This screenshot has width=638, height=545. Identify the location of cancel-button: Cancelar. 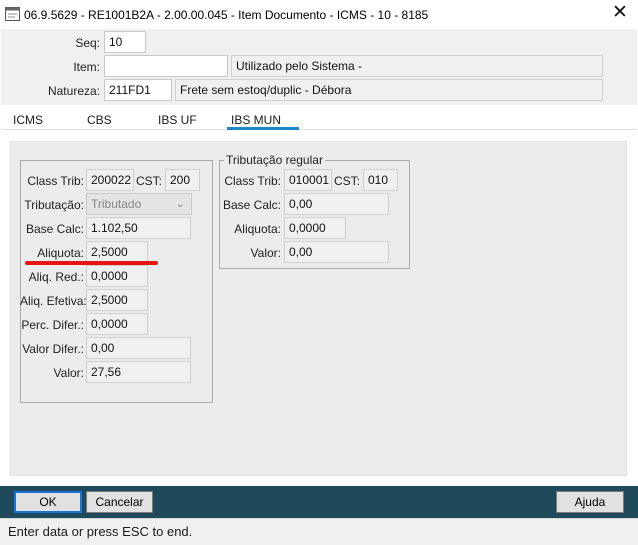
(119, 502).